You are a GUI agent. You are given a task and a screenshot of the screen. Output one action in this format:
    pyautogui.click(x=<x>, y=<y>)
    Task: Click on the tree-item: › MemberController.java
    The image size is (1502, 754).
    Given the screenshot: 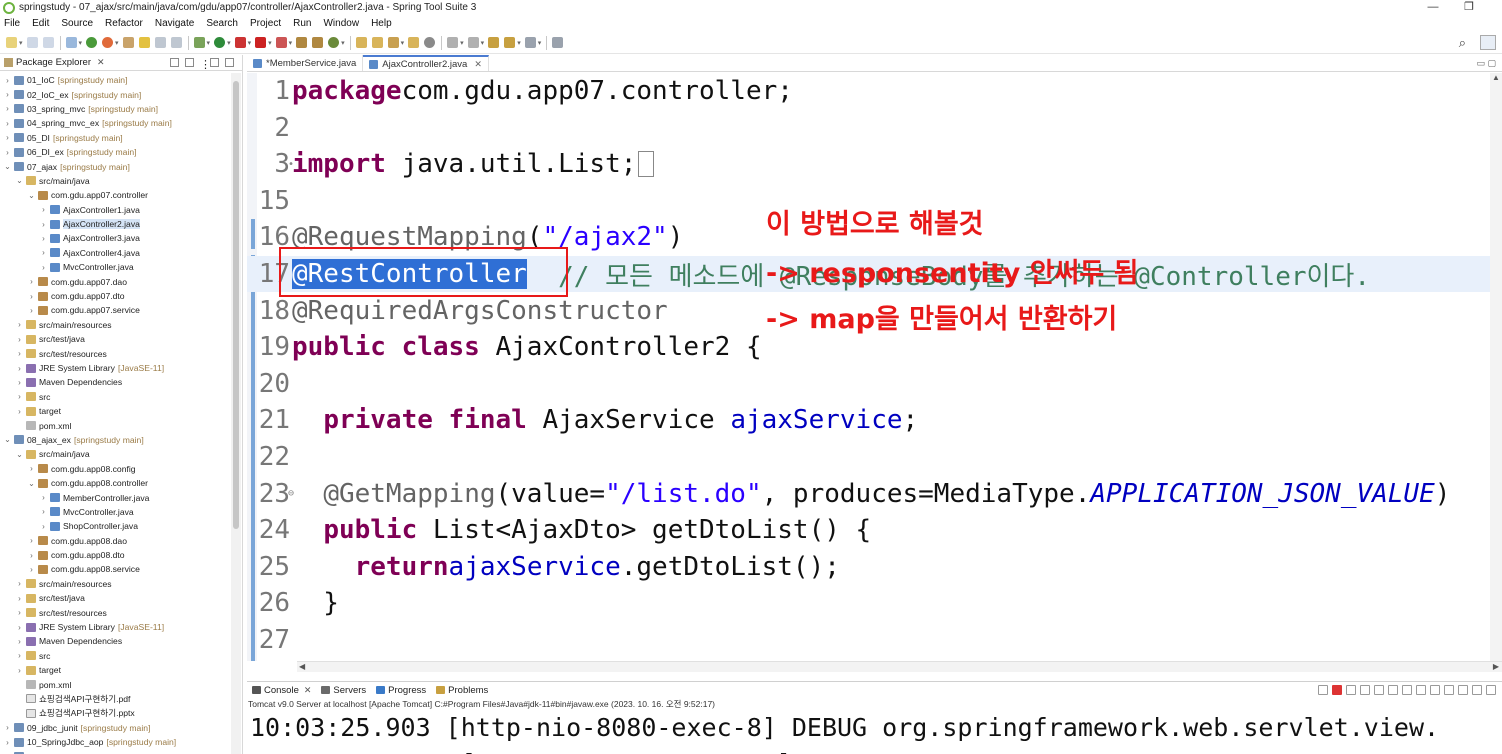 What is the action you would take?
    pyautogui.click(x=121, y=497)
    